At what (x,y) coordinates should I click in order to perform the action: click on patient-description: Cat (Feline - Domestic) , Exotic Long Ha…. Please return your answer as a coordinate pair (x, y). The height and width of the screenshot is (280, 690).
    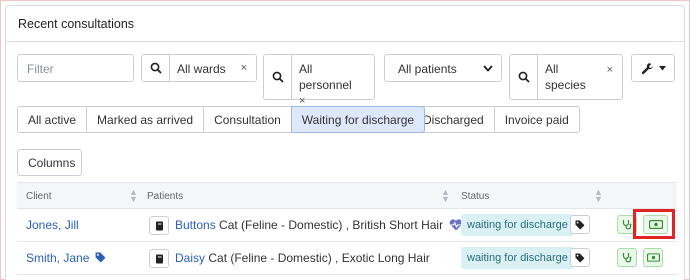
    Looking at the image, I should click on (317, 258).